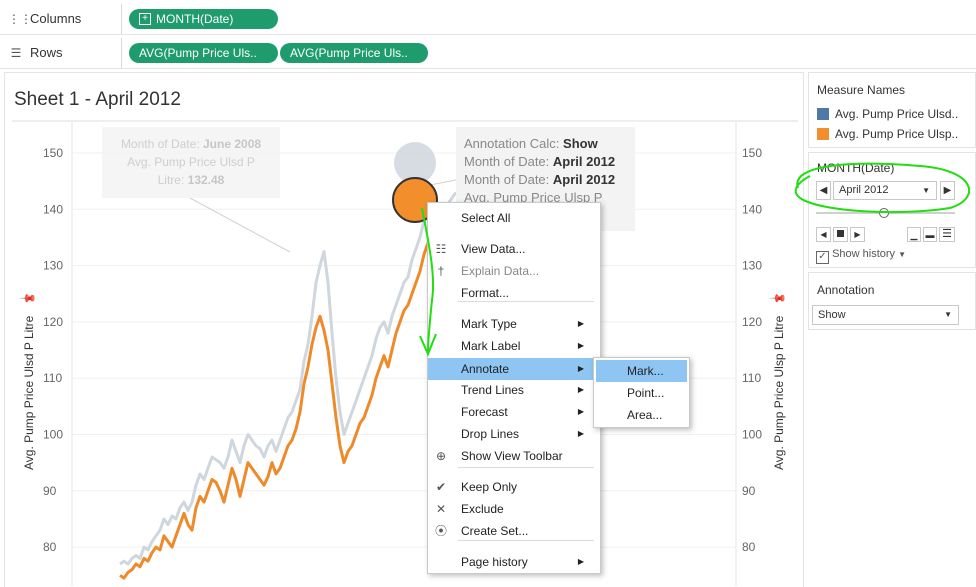 The image size is (976, 587). I want to click on menu-item-label: Mark Label, so click(491, 346).